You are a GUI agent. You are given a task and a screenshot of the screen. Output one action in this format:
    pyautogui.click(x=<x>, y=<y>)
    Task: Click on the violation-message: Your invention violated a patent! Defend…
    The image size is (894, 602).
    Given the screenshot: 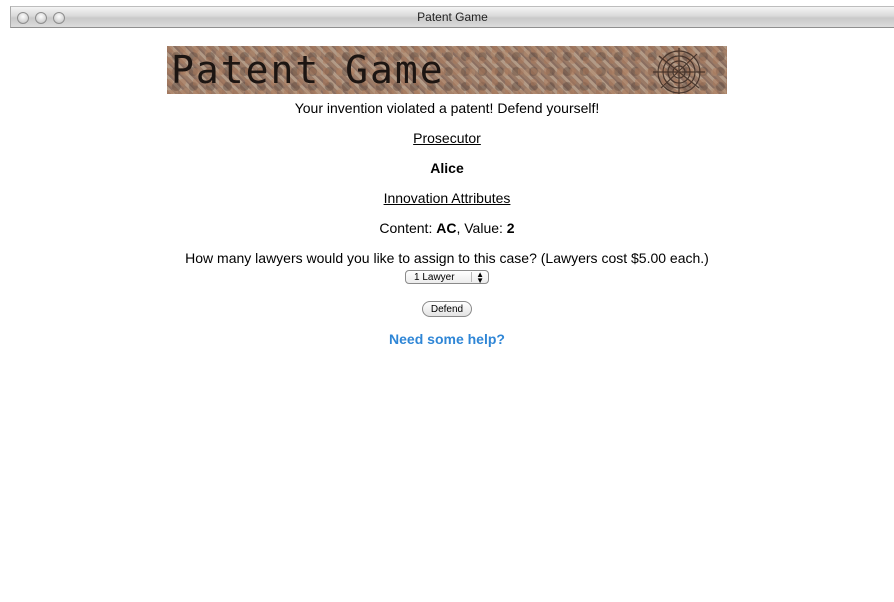 What is the action you would take?
    pyautogui.click(x=447, y=108)
    